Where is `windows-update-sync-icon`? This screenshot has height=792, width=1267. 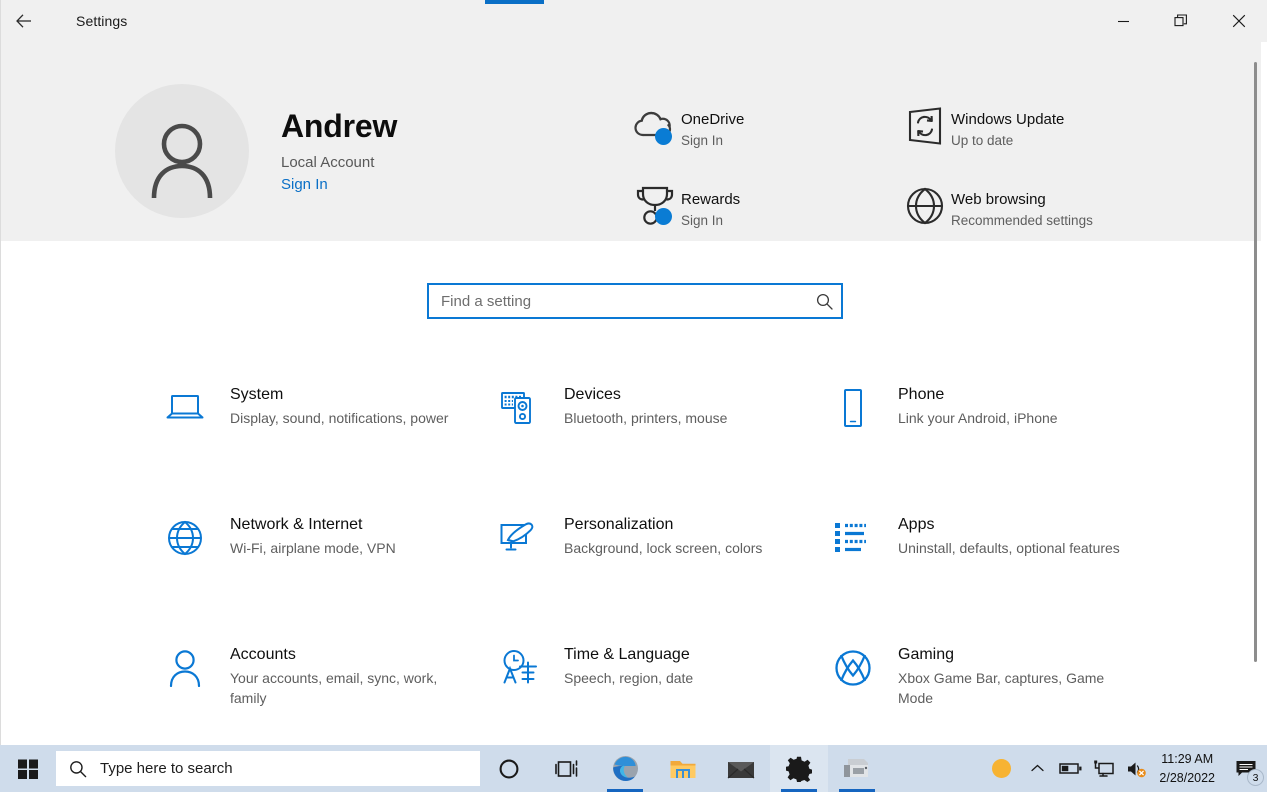
windows-update-sync-icon is located at coordinates (925, 126).